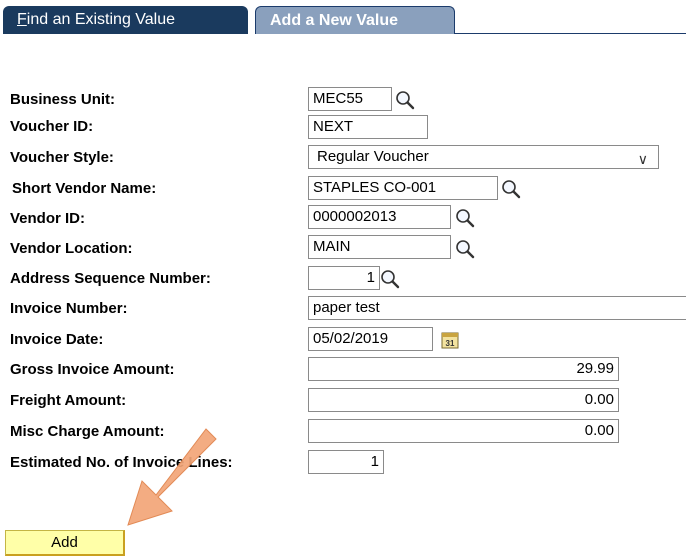 The width and height of the screenshot is (686, 556). Describe the element at coordinates (511, 189) in the screenshot. I see `short-vendor-lookup-icon` at that location.